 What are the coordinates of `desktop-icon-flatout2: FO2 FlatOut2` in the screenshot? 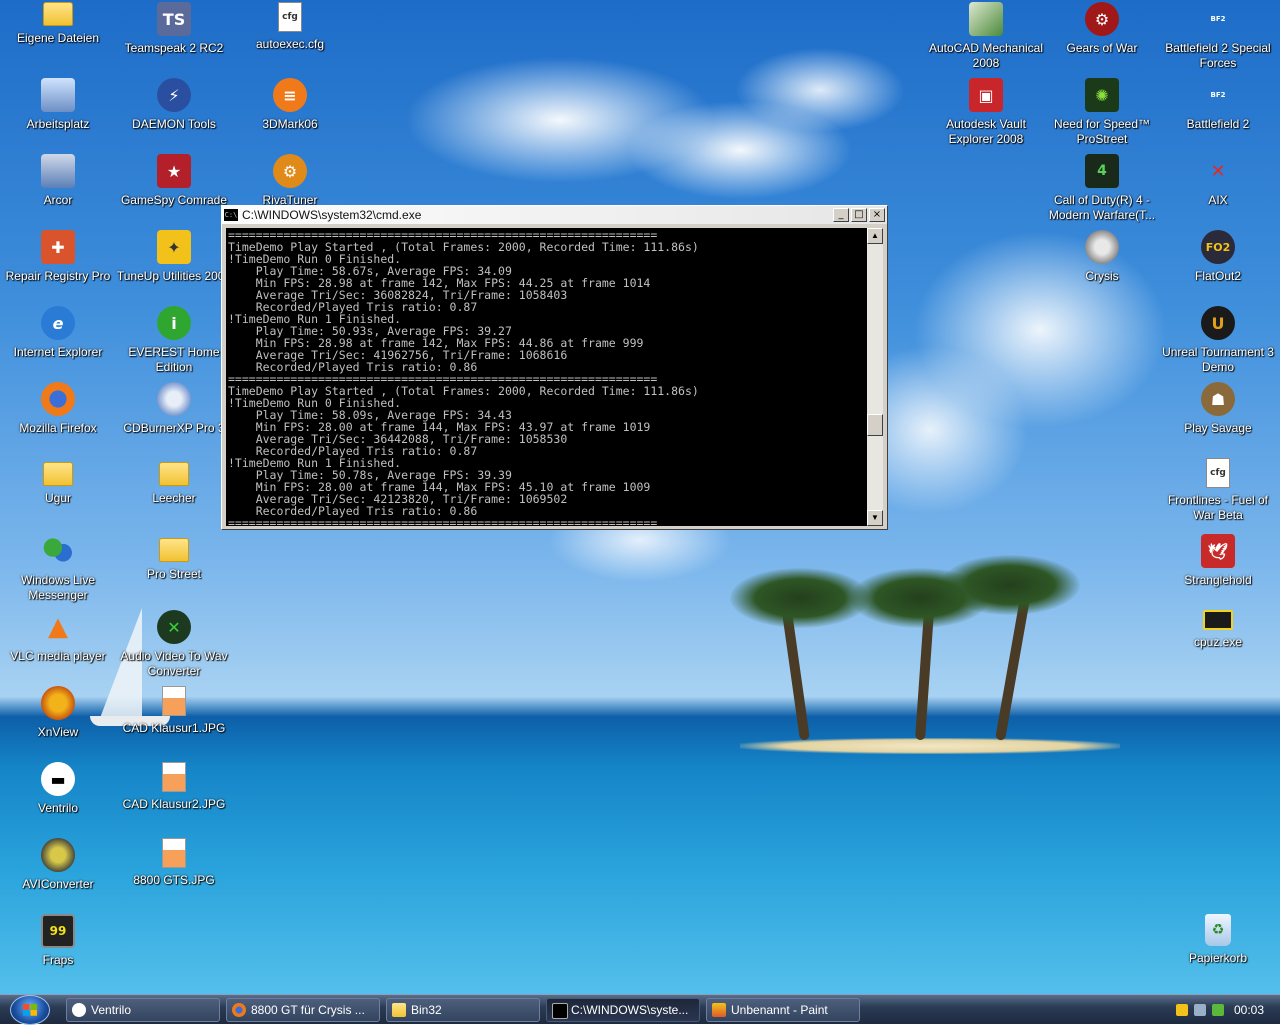 It's located at (1218, 257).